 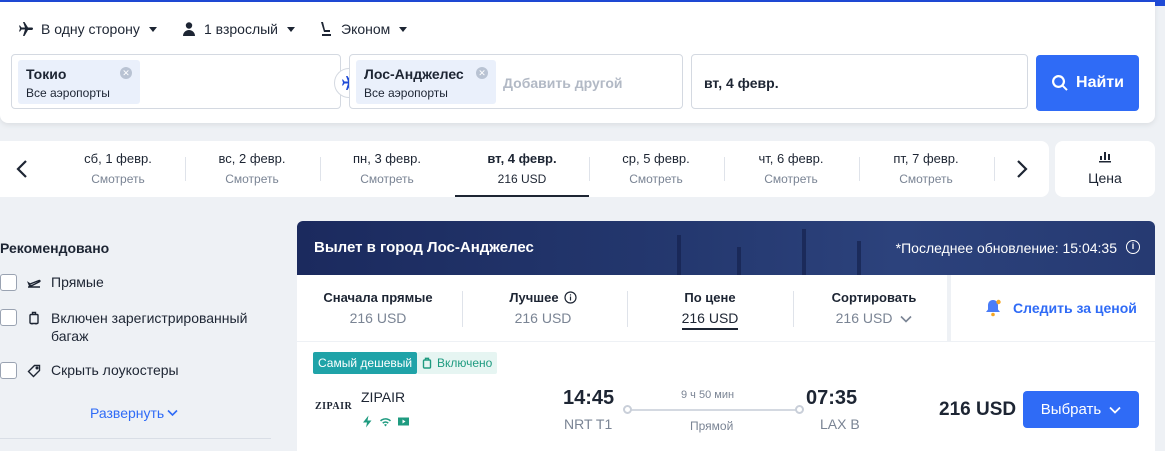 I want to click on expand-filters-link: Развернуть, so click(x=134, y=413).